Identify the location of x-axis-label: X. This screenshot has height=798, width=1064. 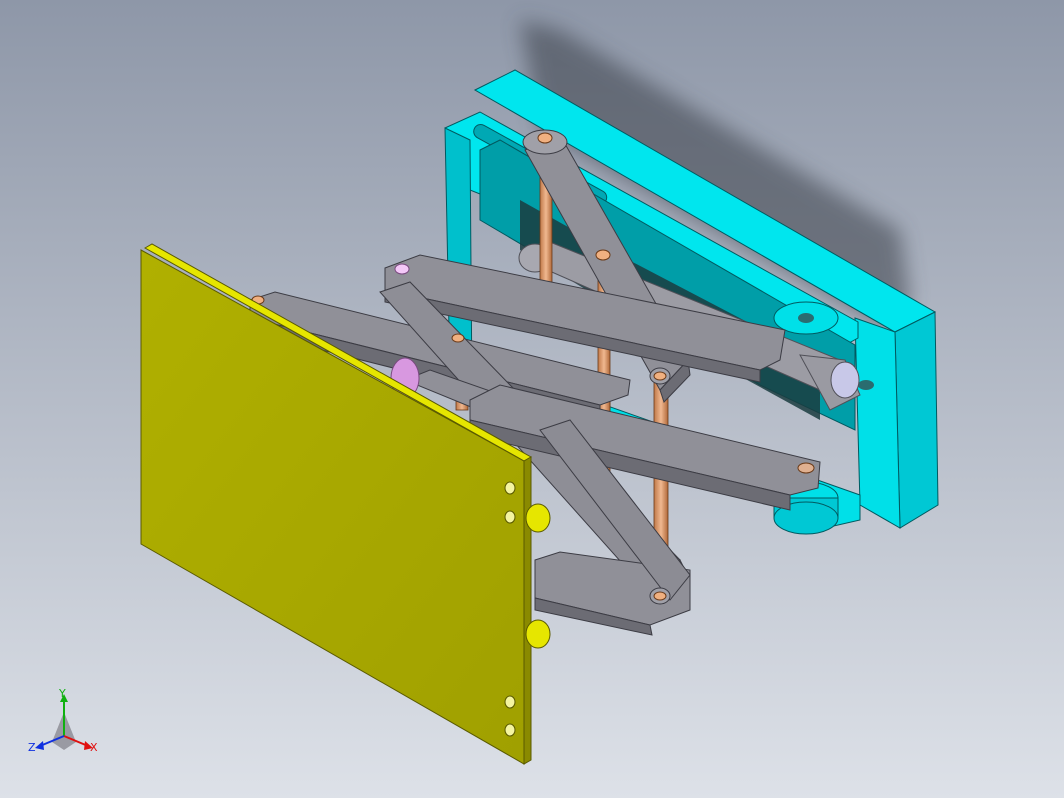
(94, 747).